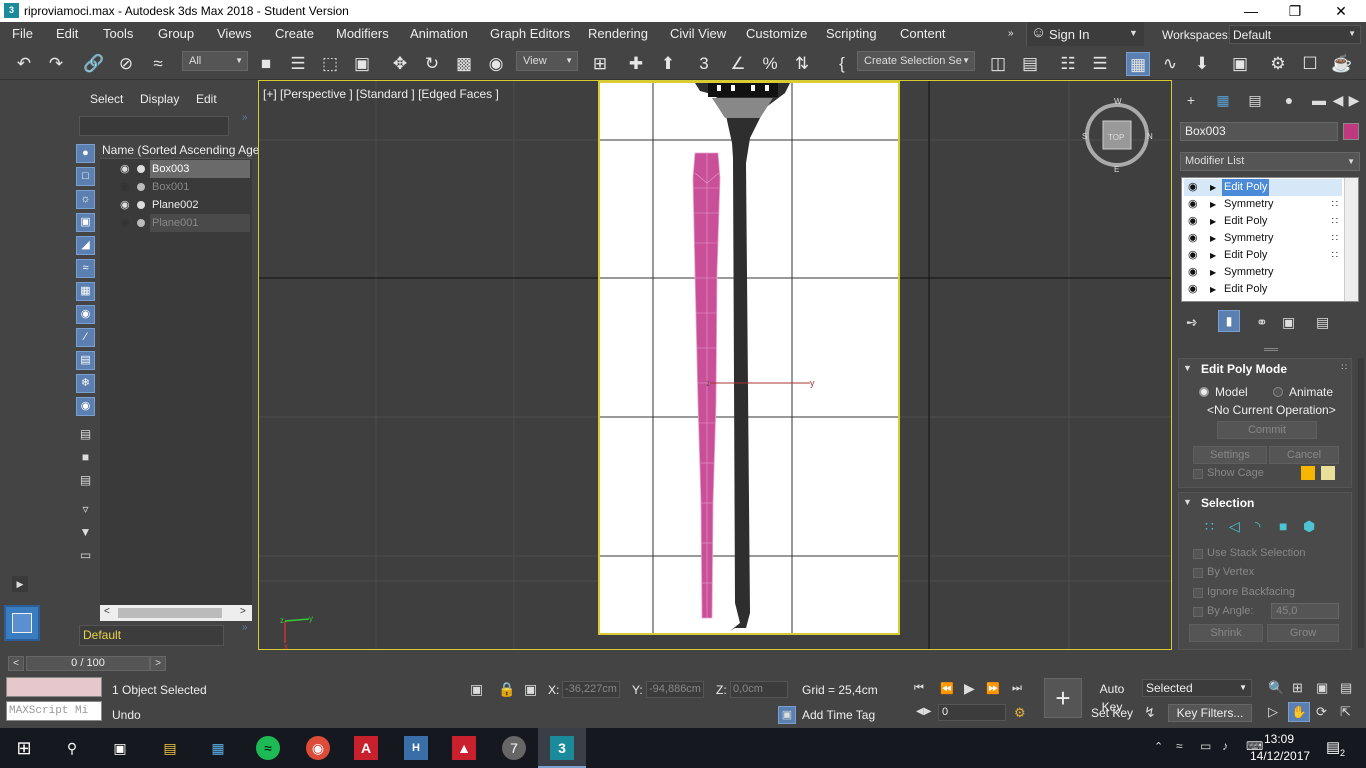 Image resolution: width=1366 pixels, height=768 pixels. Describe the element at coordinates (1244, 369) in the screenshot. I see `rollout-title: Edit Poly Mode` at that location.